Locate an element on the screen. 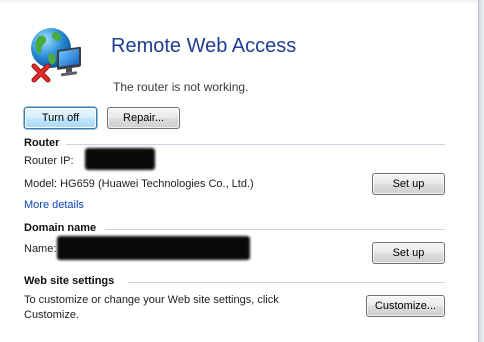  website-section-divider is located at coordinates (286, 282).